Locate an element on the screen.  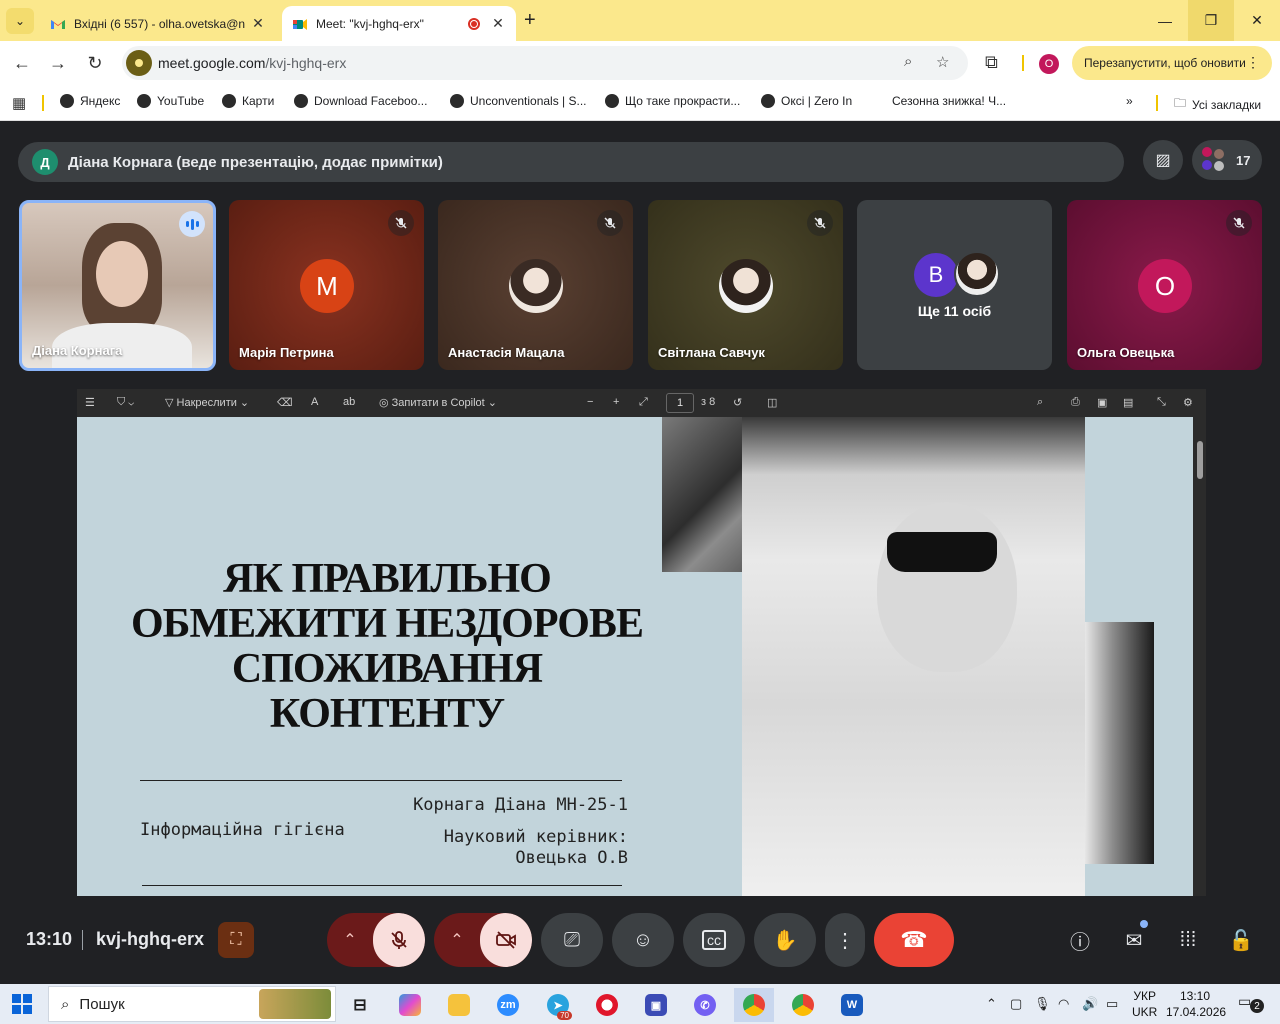
host-controls-button: 🔓 is located at coordinates (1241, 940).